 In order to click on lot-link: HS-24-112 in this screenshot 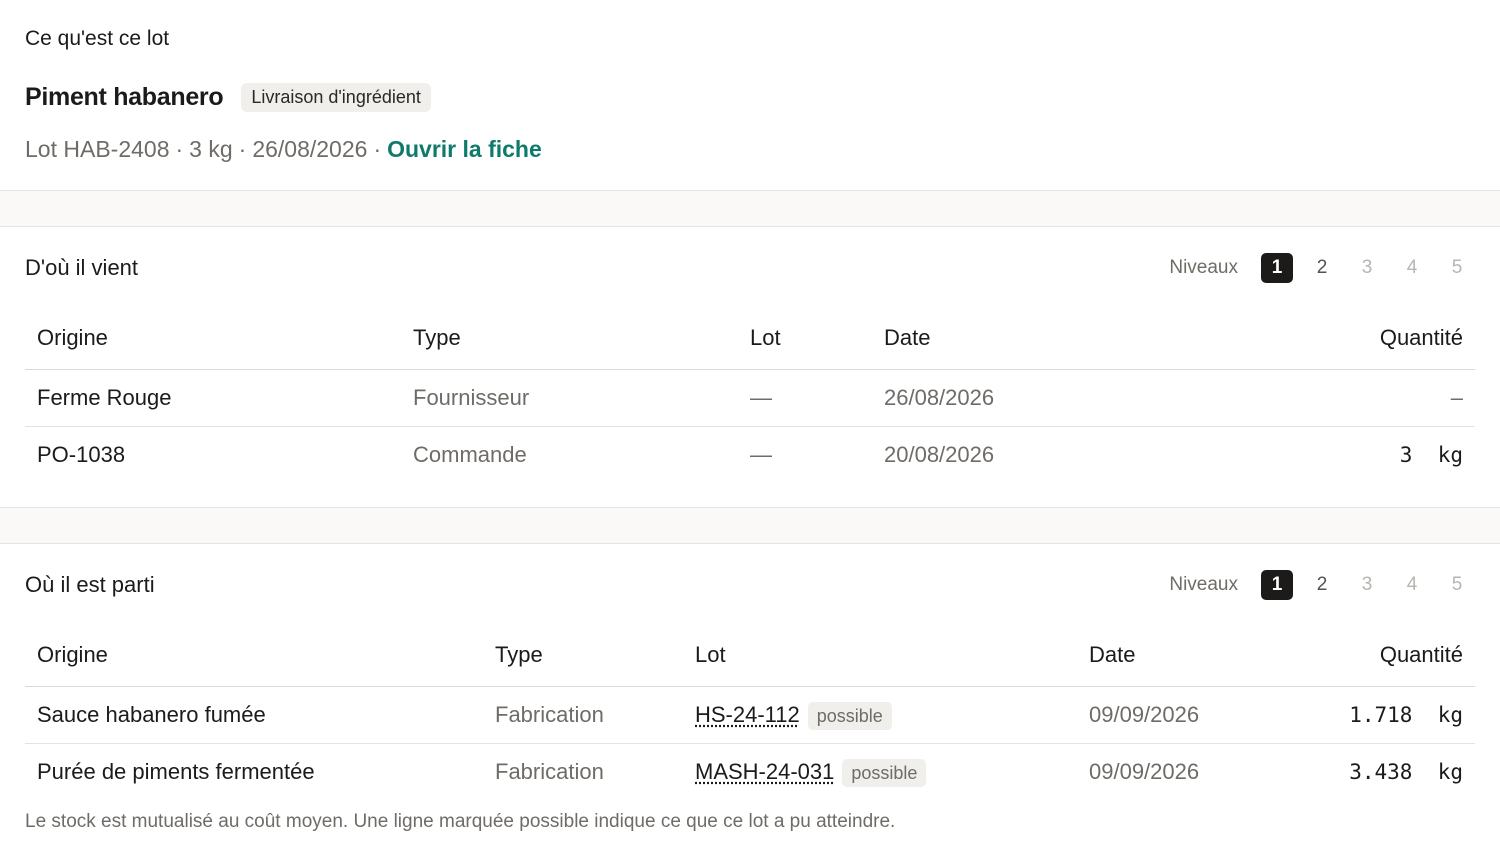, I will do `click(747, 714)`.